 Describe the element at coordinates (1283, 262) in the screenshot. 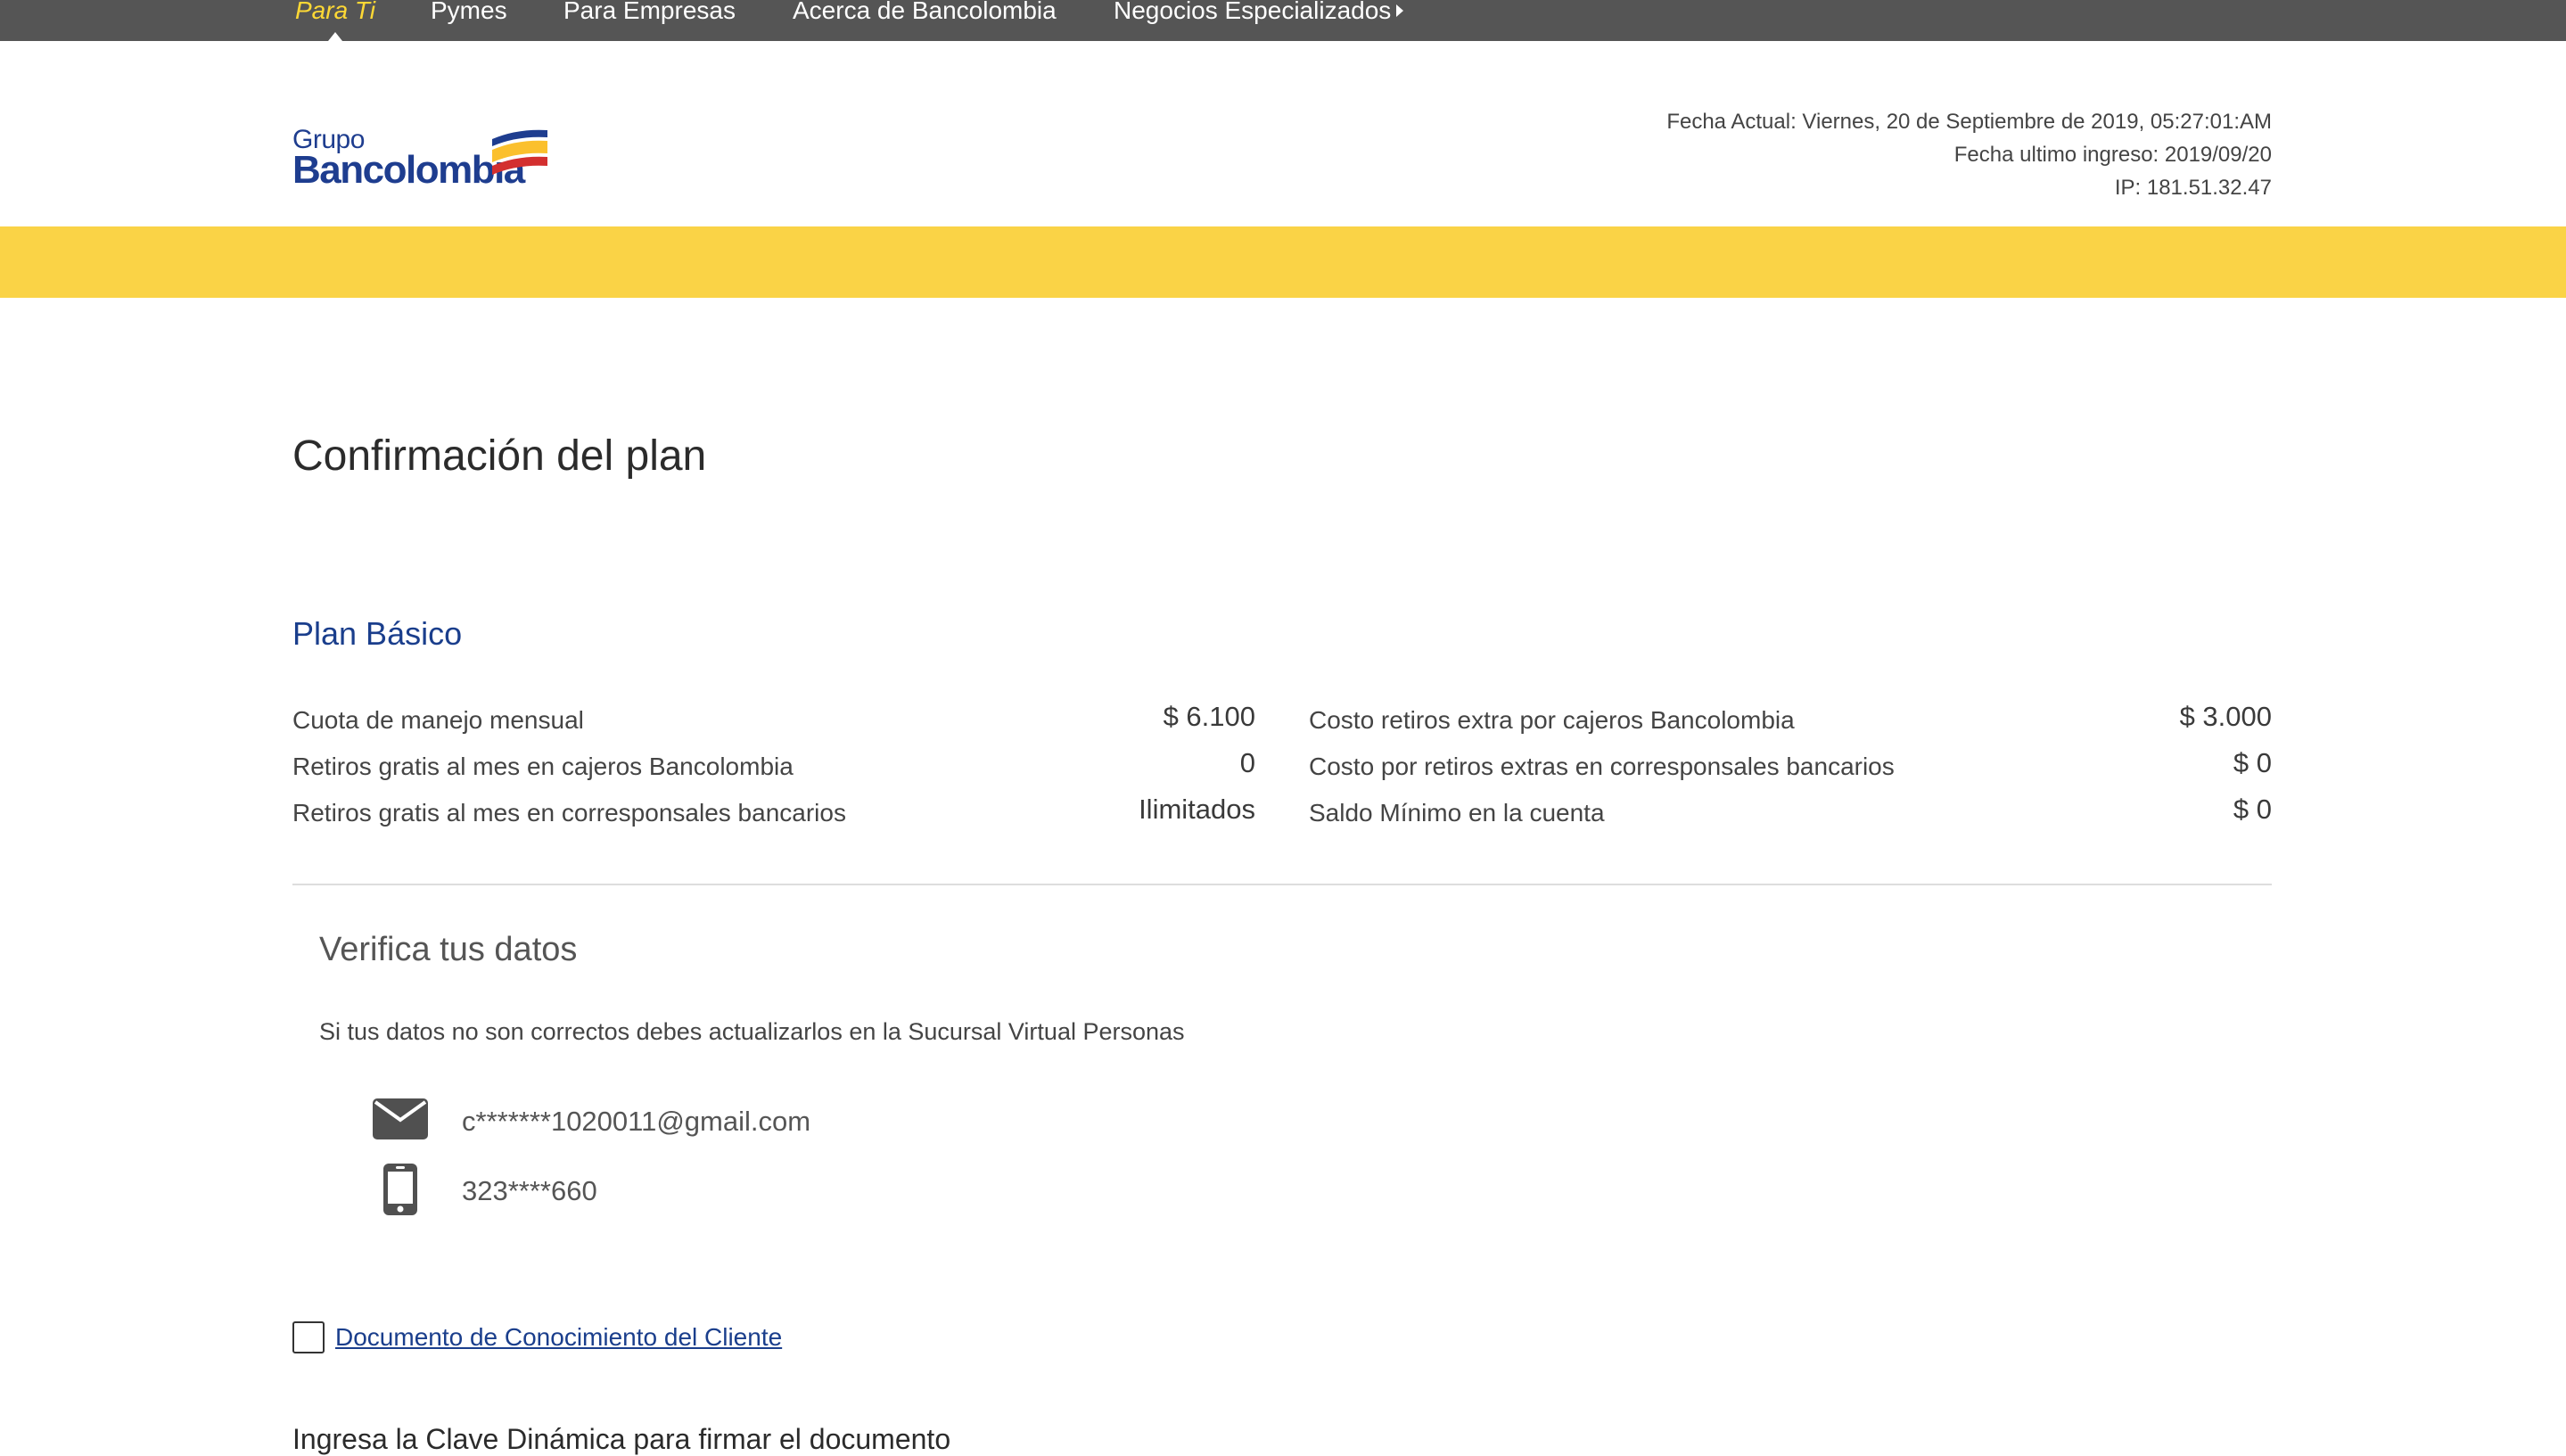

I see `yellow-banner` at that location.